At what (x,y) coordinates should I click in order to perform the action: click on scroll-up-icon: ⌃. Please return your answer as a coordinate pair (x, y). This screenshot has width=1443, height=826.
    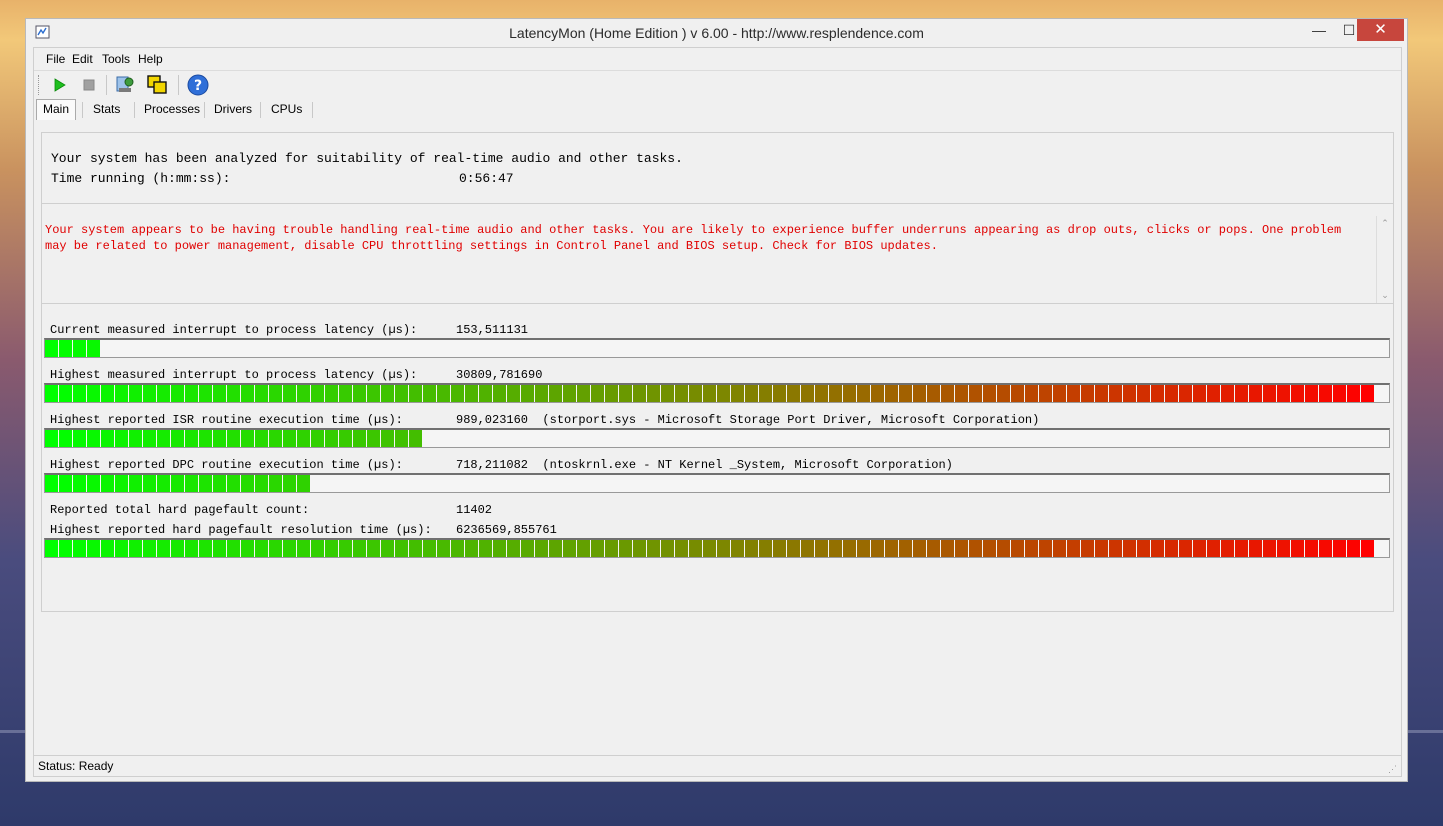
    Looking at the image, I should click on (1385, 223).